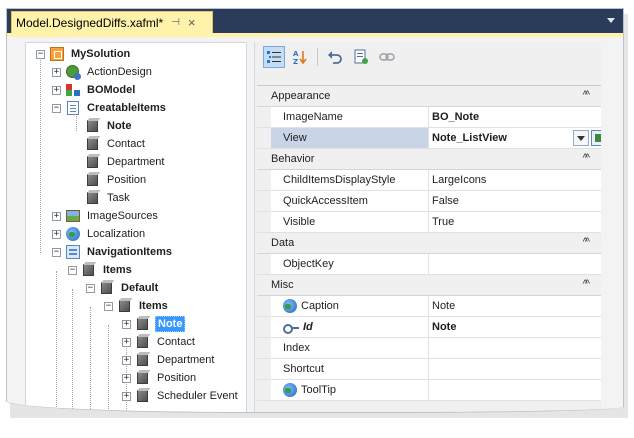 Image resolution: width=634 pixels, height=438 pixels. I want to click on tree-node-label: Task, so click(118, 198).